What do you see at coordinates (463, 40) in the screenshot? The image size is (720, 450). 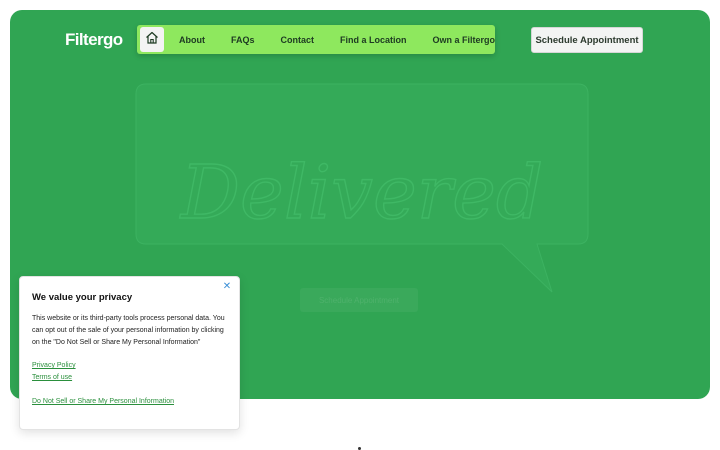 I see `nav-item-own-filtergo: Own a Filtergo` at bounding box center [463, 40].